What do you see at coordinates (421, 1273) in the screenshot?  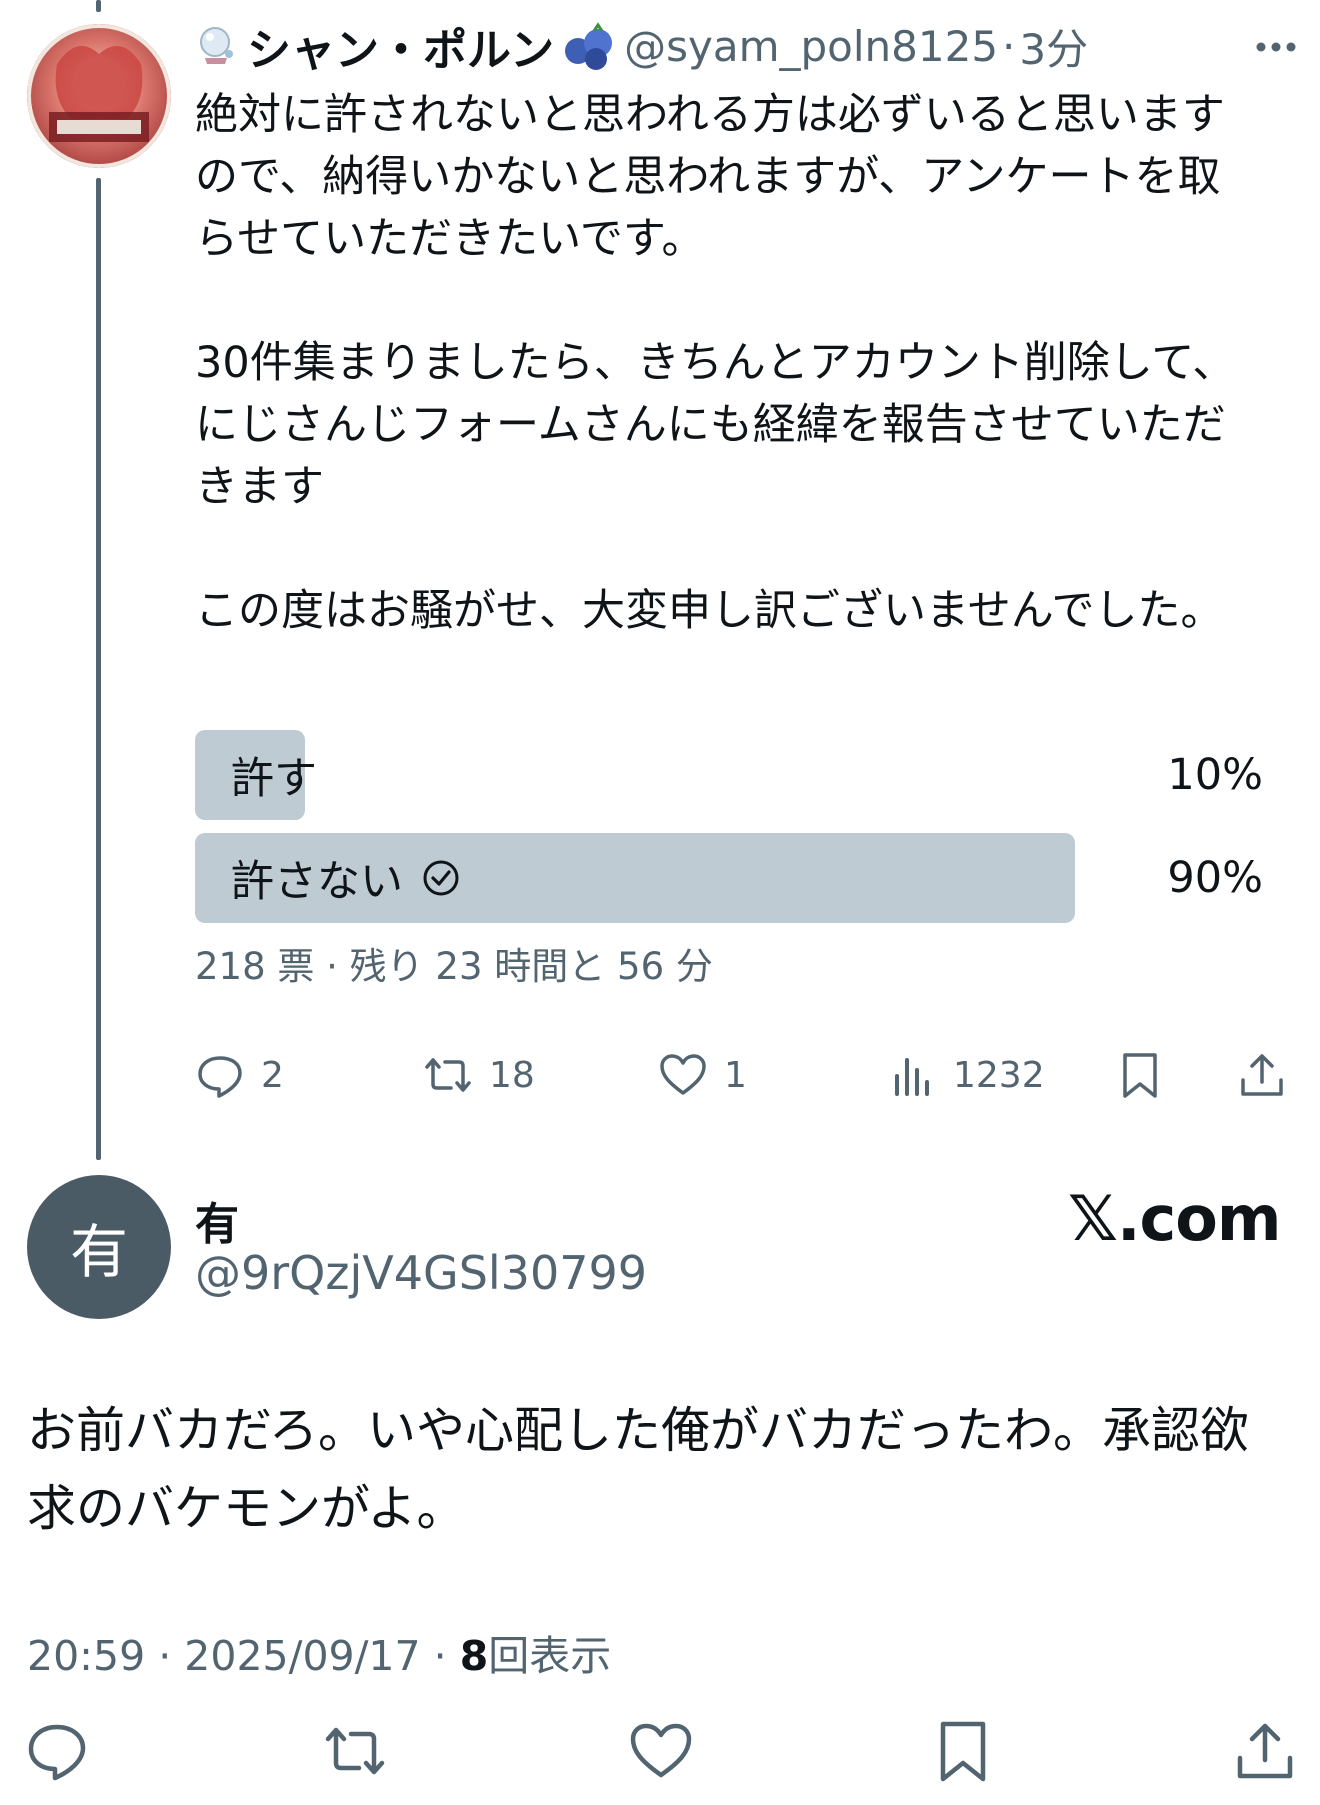 I see `handle: @9rQzjV4GSl30799` at bounding box center [421, 1273].